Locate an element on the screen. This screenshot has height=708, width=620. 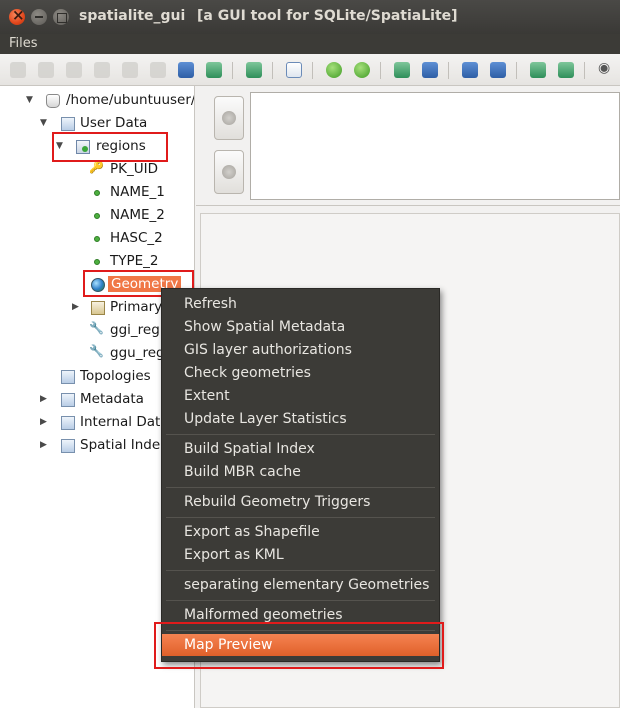
menu-item-export-as-shapefile: Export as Shapefile is located at coordinates (300, 532).